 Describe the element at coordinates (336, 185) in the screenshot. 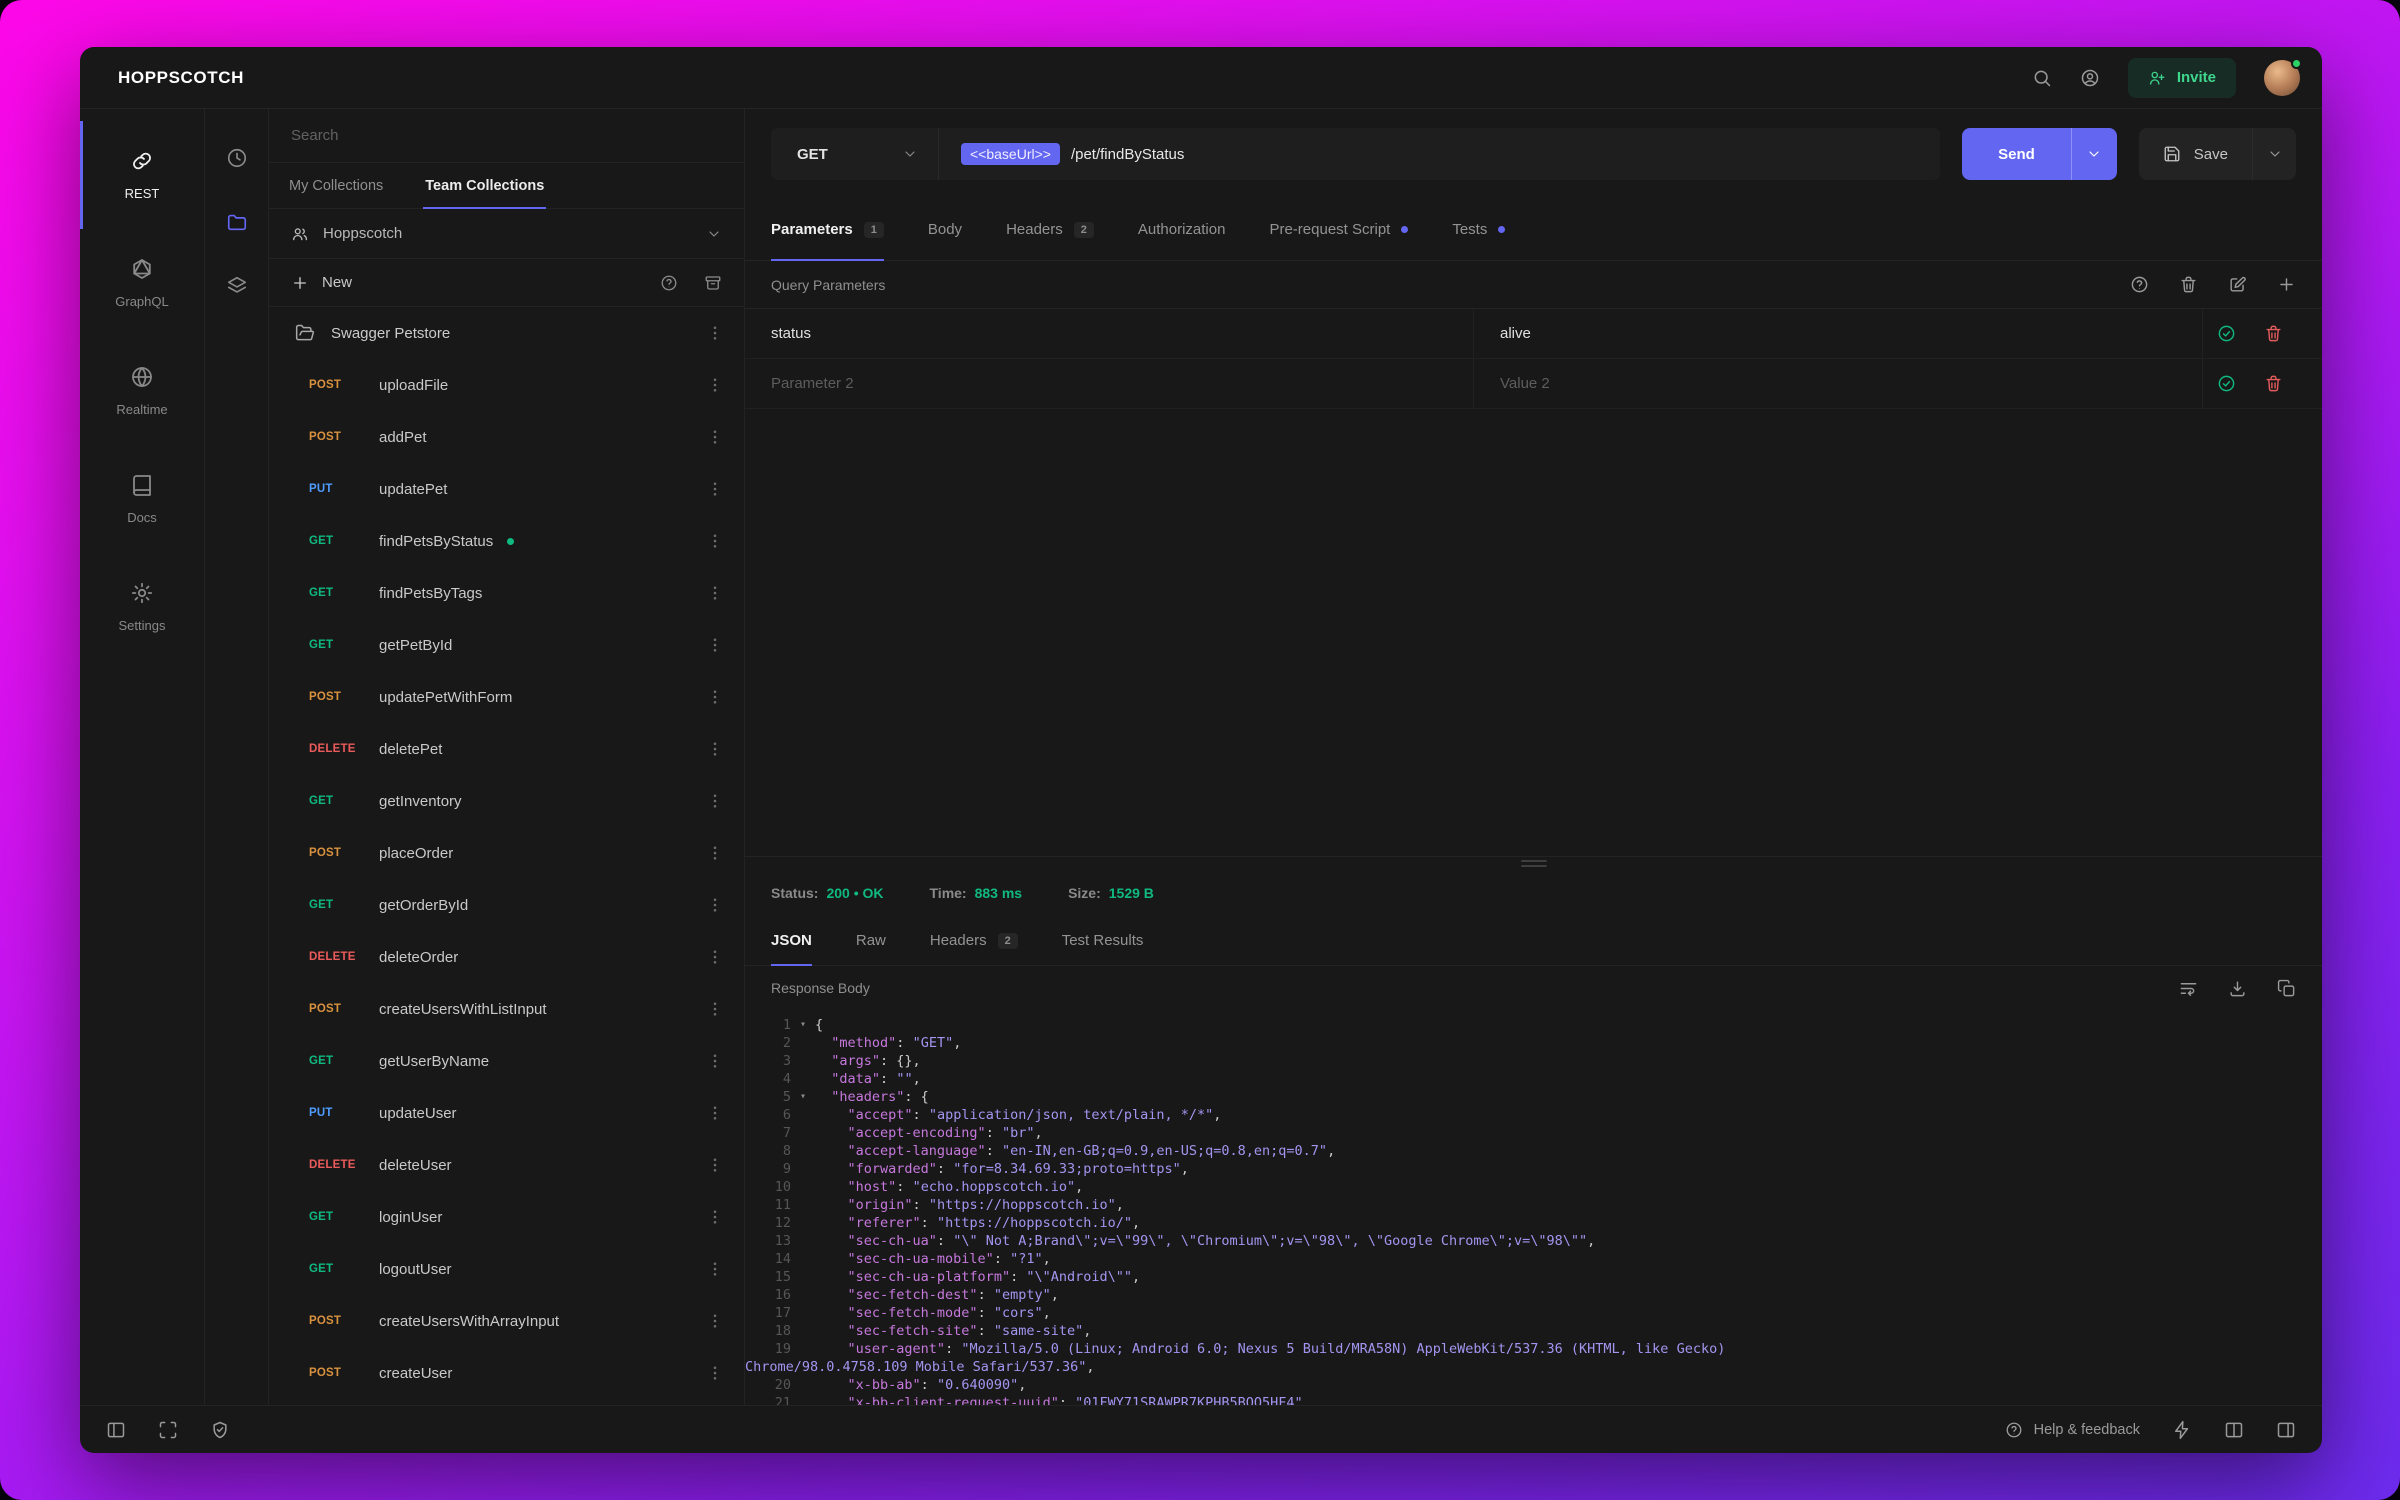

I see `collections-tab-my-collections: My Collections` at that location.